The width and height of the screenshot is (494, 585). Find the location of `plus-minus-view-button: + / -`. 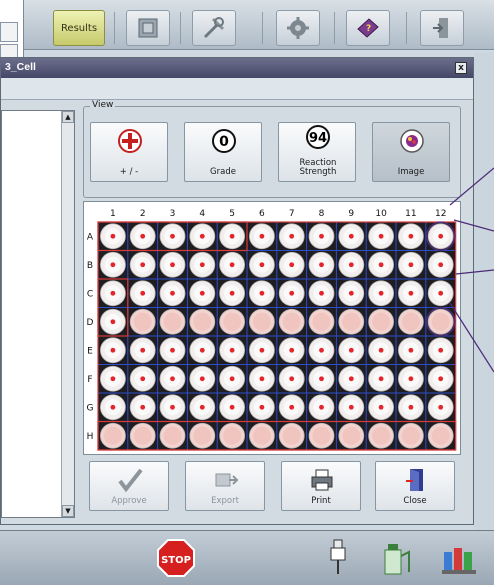

plus-minus-view-button: + / - is located at coordinates (129, 152).